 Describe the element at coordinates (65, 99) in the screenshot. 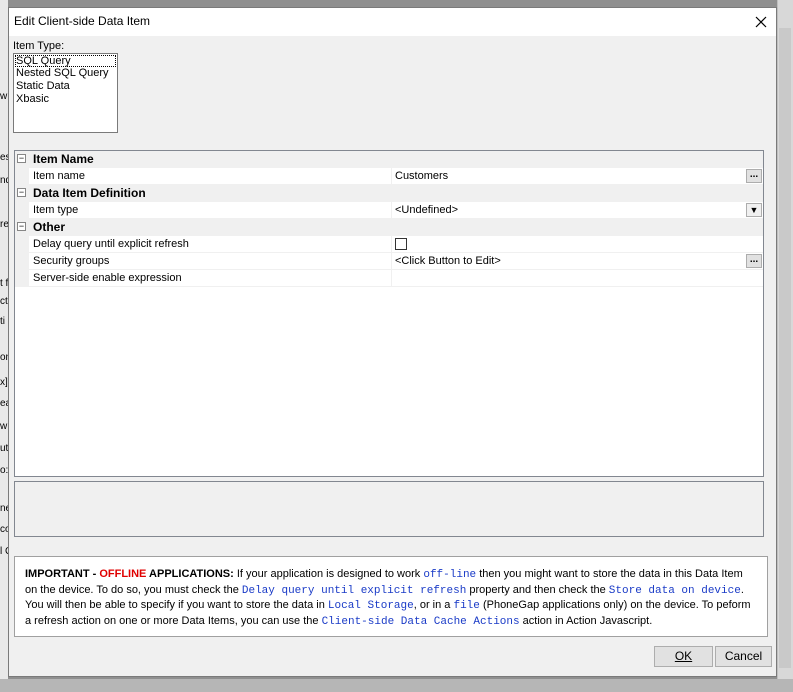

I see `item-type-option-xbasic: Xbasic` at that location.